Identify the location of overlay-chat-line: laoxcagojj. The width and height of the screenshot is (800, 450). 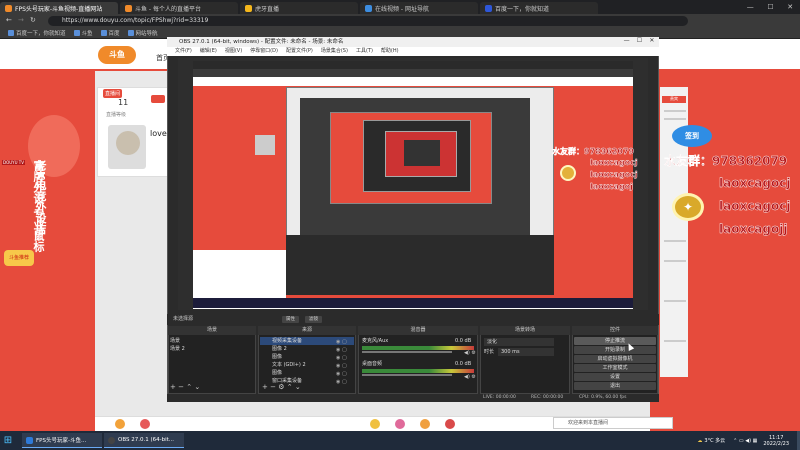
(753, 229).